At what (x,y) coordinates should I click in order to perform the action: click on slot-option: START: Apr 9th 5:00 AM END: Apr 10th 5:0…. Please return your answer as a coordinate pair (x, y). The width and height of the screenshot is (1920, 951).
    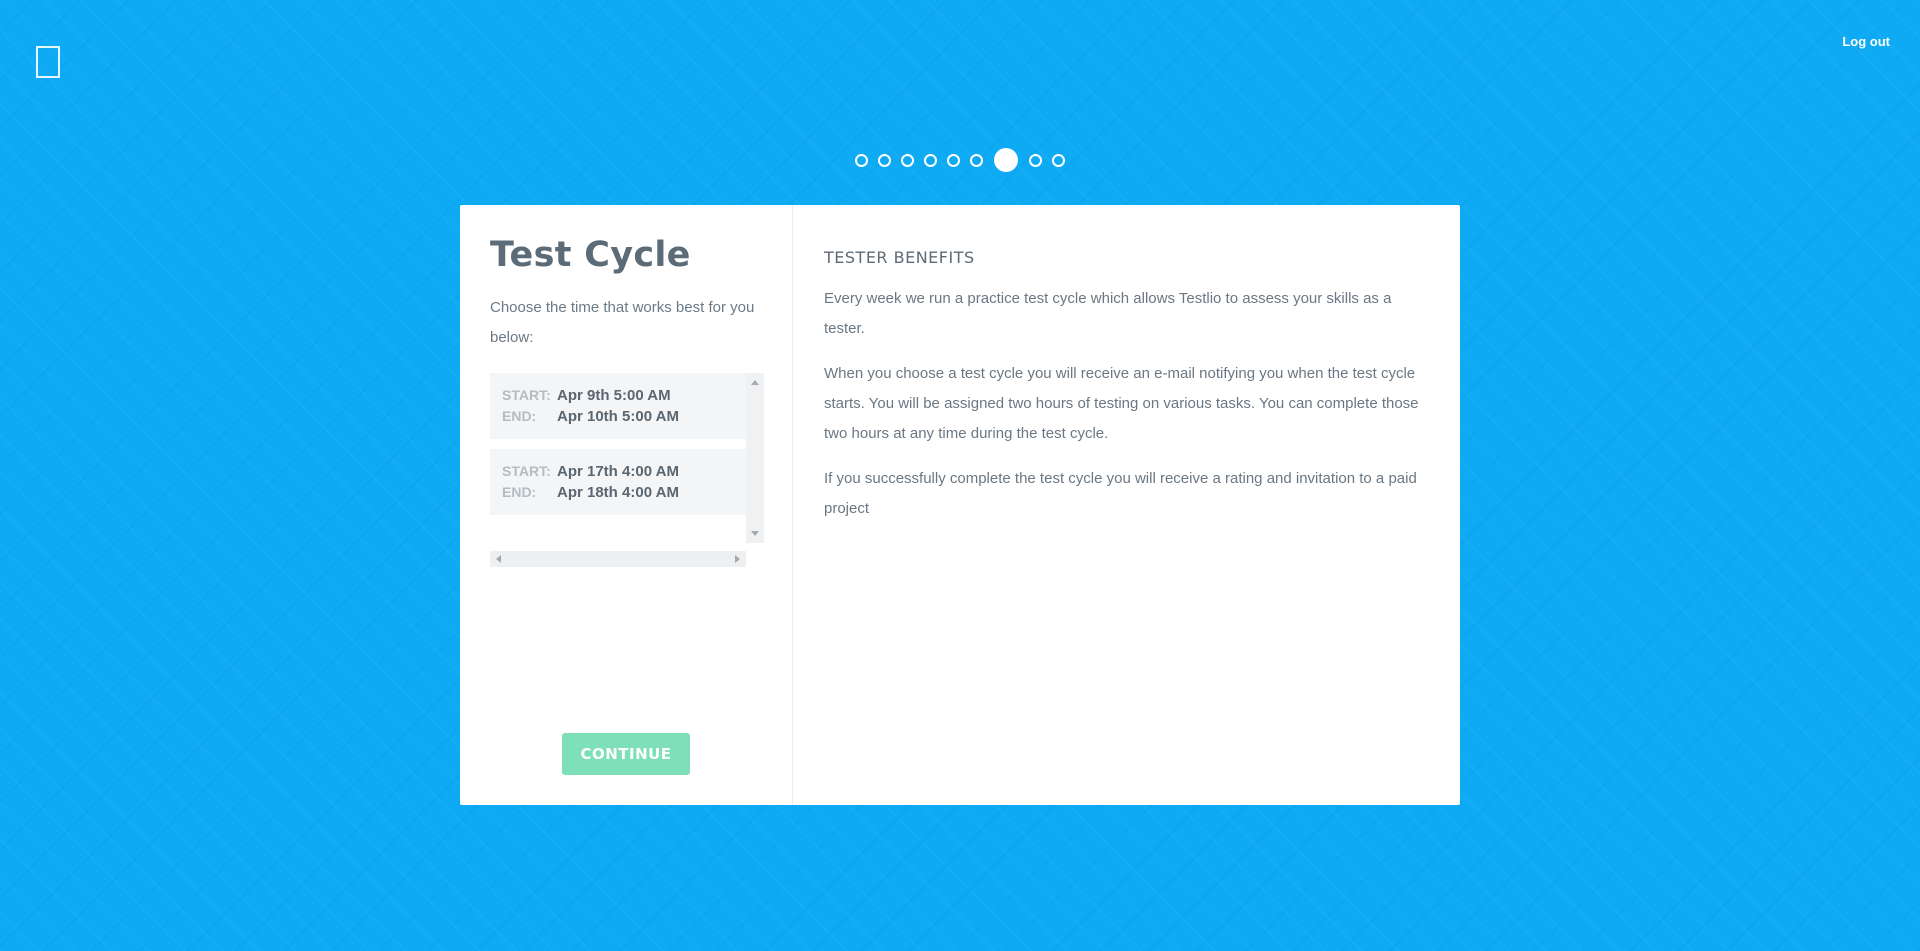
    Looking at the image, I should click on (618, 406).